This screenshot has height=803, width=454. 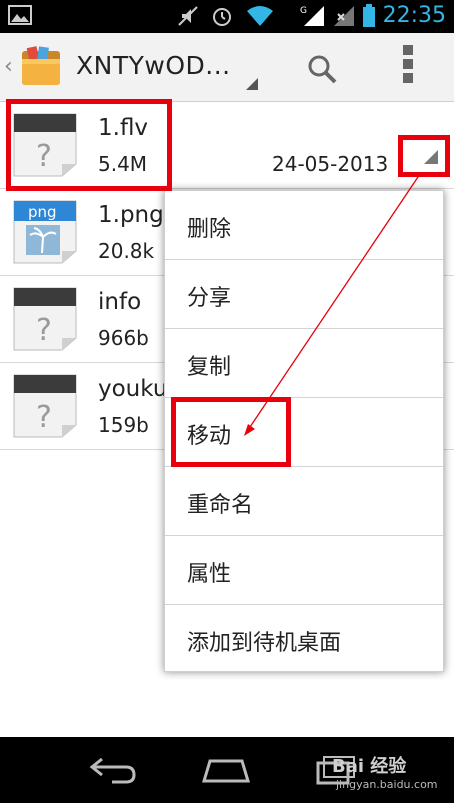 What do you see at coordinates (387, 784) in the screenshot?
I see `watermark-url: jingyan.baidu.com` at bounding box center [387, 784].